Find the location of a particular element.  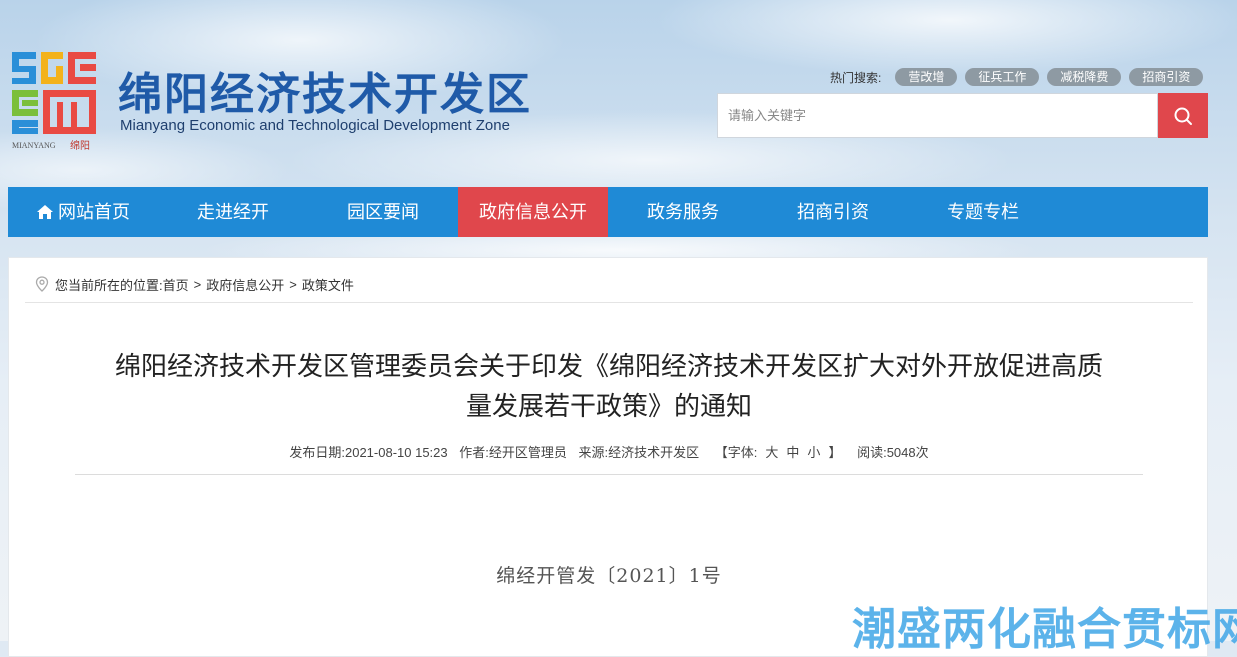

nav-item-home: 网站首页 is located at coordinates (83, 212).